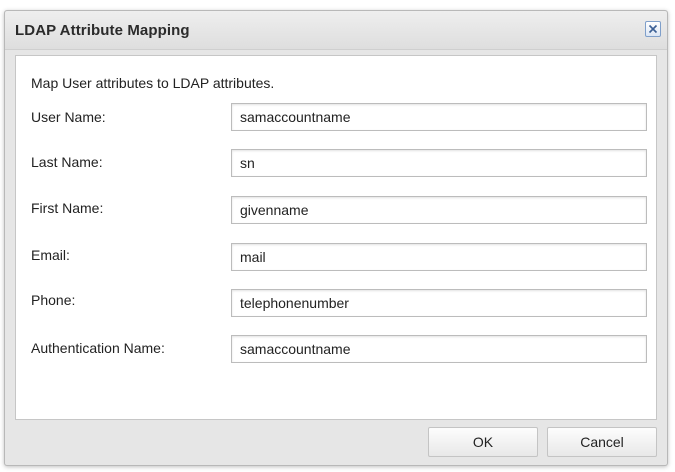 The width and height of the screenshot is (675, 472). Describe the element at coordinates (68, 117) in the screenshot. I see `user-name-label: User Name:` at that location.